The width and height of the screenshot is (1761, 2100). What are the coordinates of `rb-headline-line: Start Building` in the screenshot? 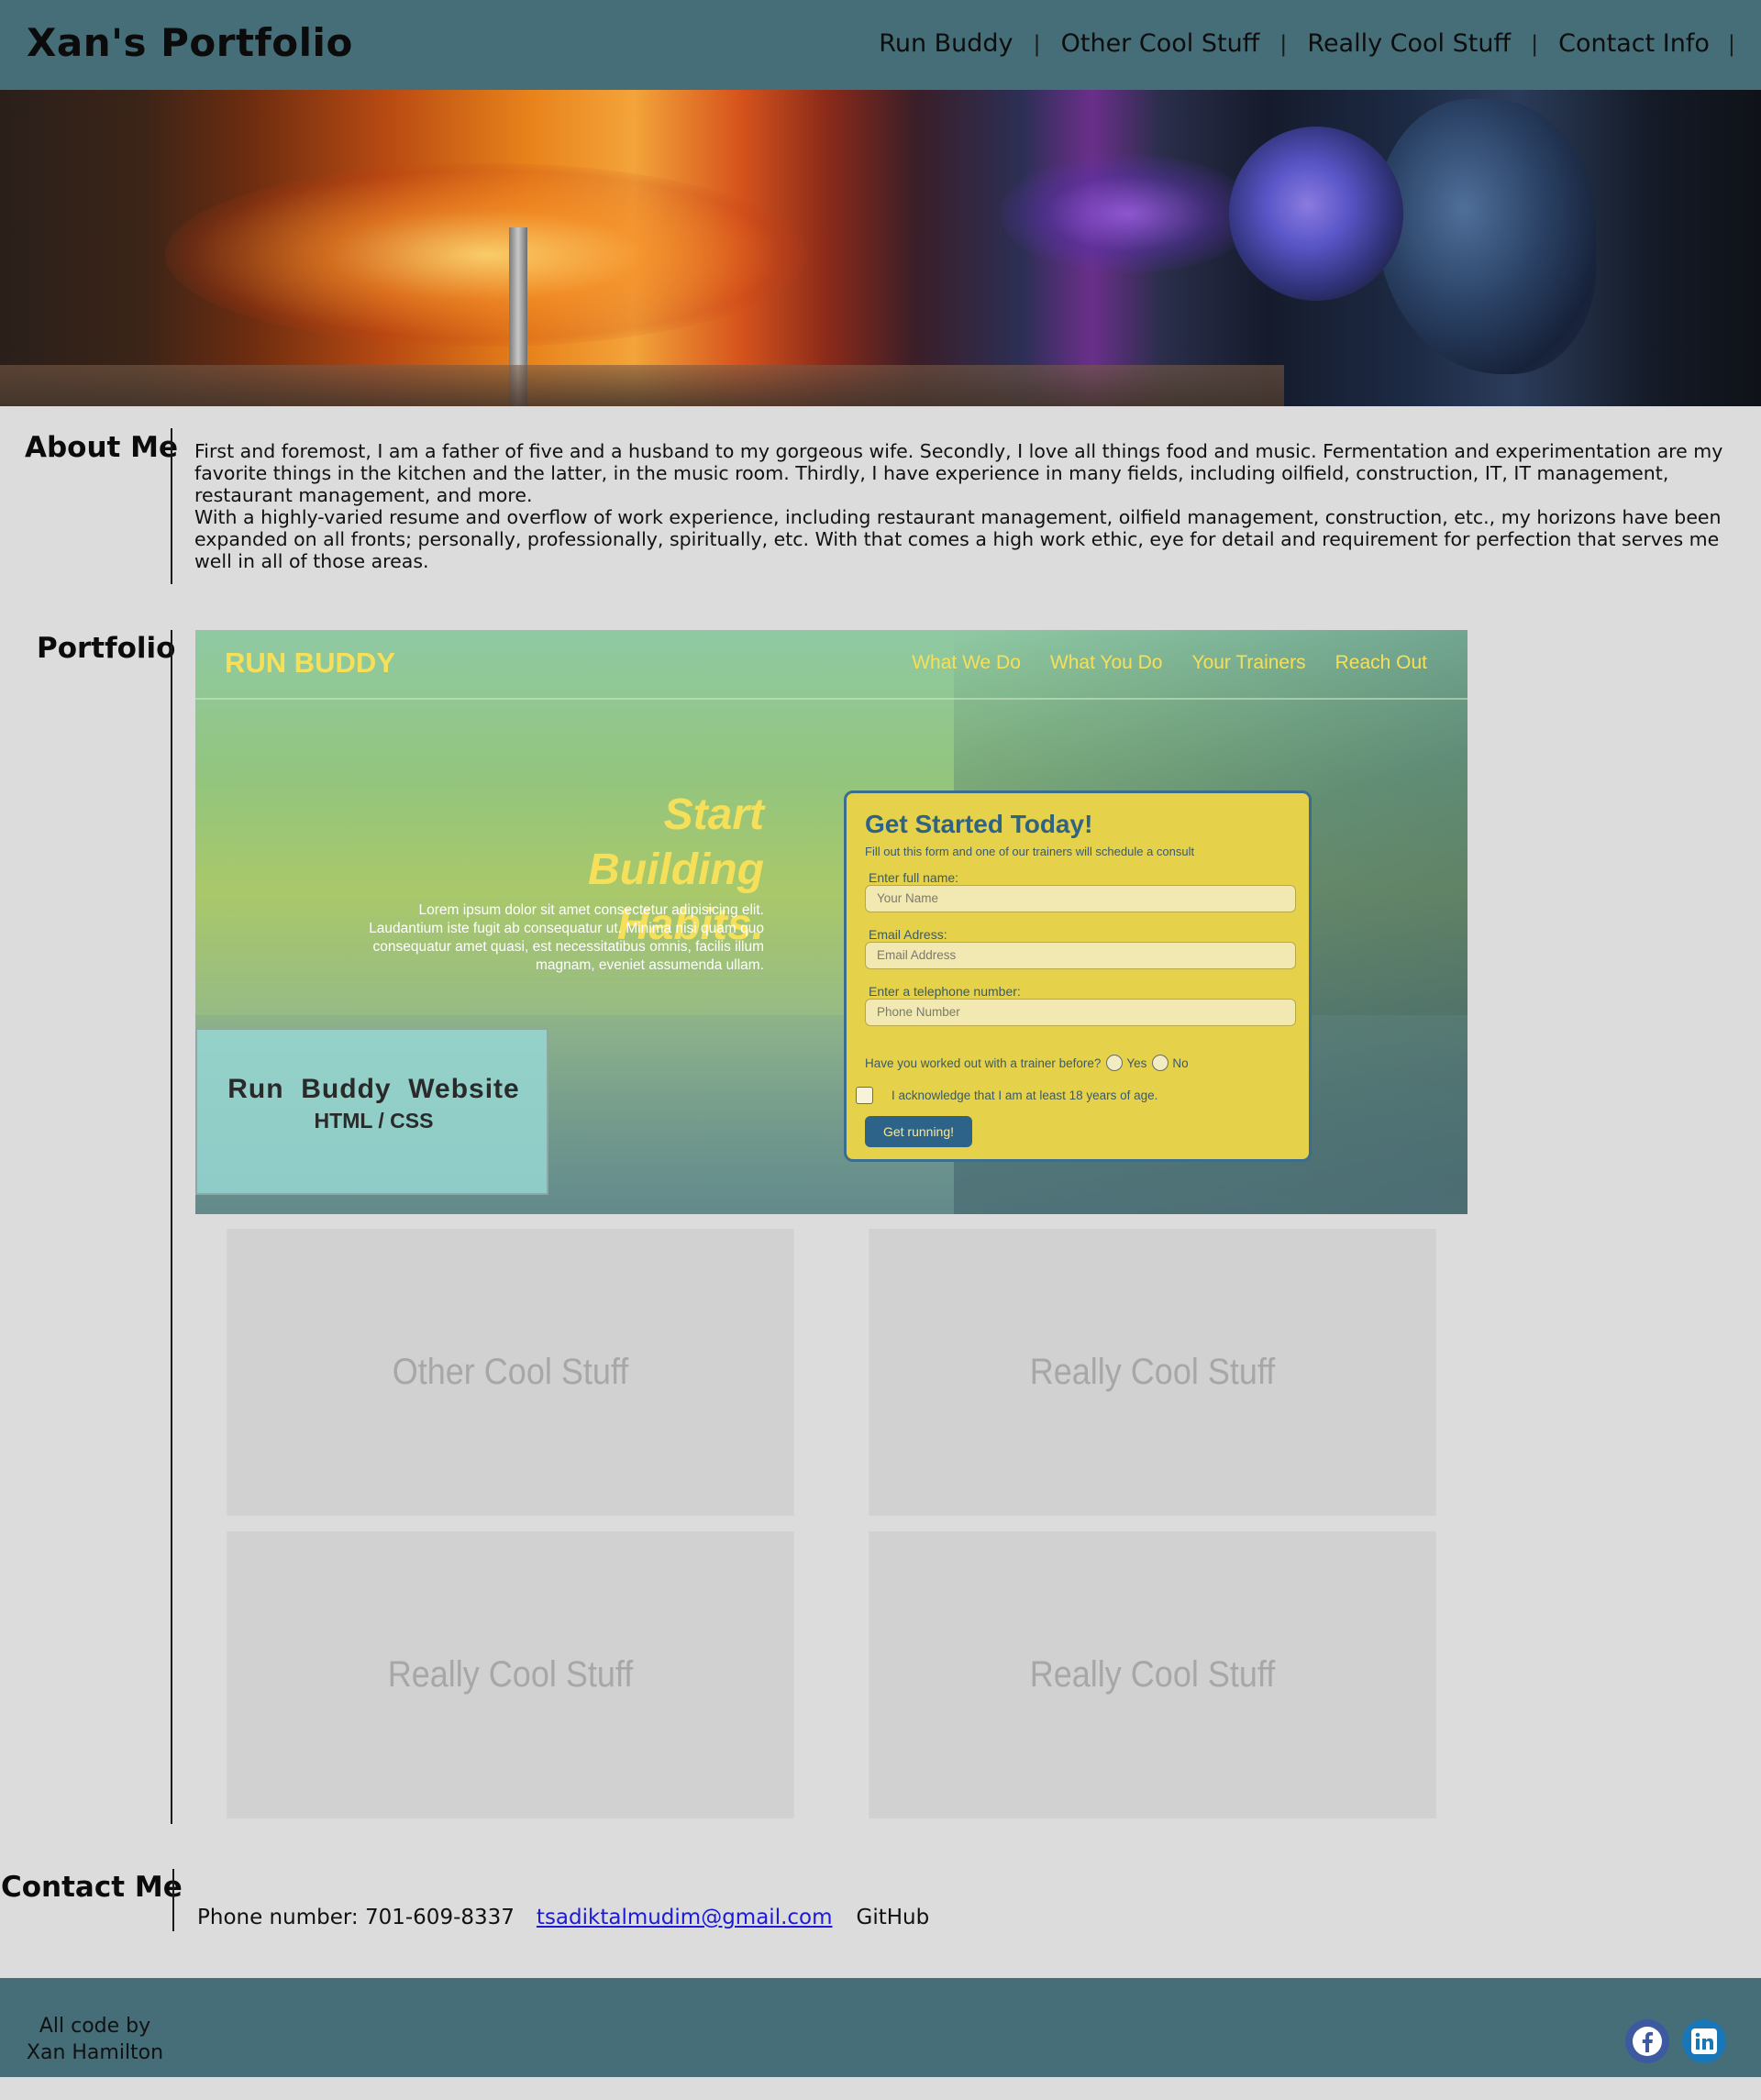 It's located at (676, 842).